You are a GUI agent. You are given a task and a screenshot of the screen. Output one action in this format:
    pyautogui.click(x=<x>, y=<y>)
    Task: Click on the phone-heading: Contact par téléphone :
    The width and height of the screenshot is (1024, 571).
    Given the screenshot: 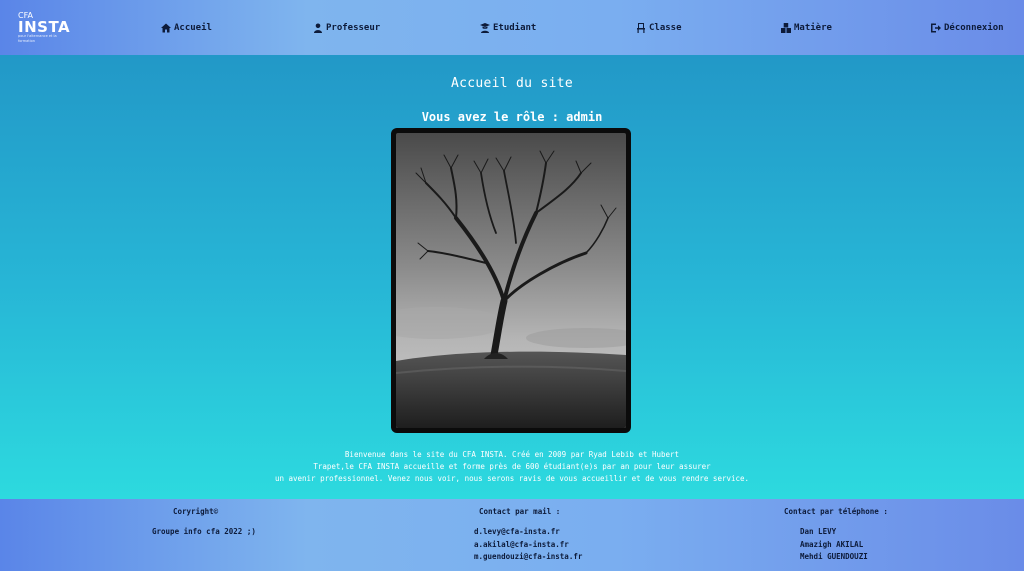 What is the action you would take?
    pyautogui.click(x=836, y=511)
    